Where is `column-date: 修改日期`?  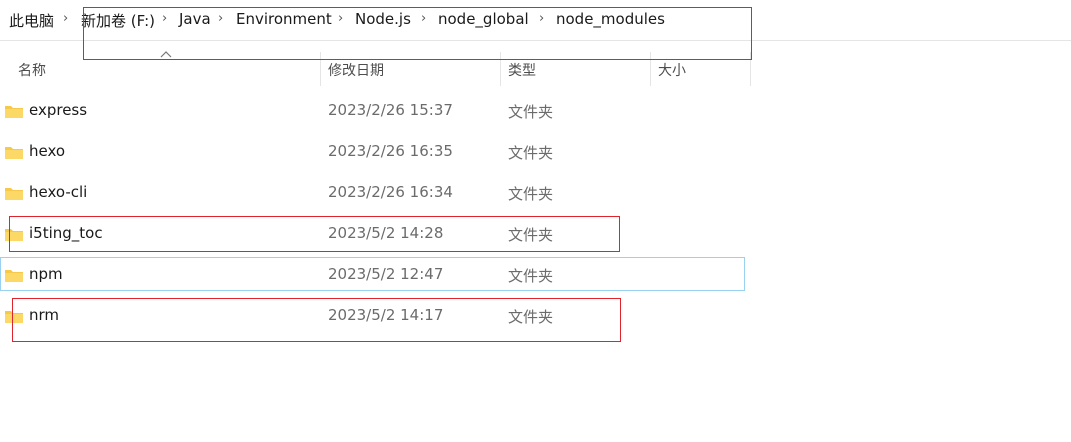
column-date: 修改日期 is located at coordinates (356, 70).